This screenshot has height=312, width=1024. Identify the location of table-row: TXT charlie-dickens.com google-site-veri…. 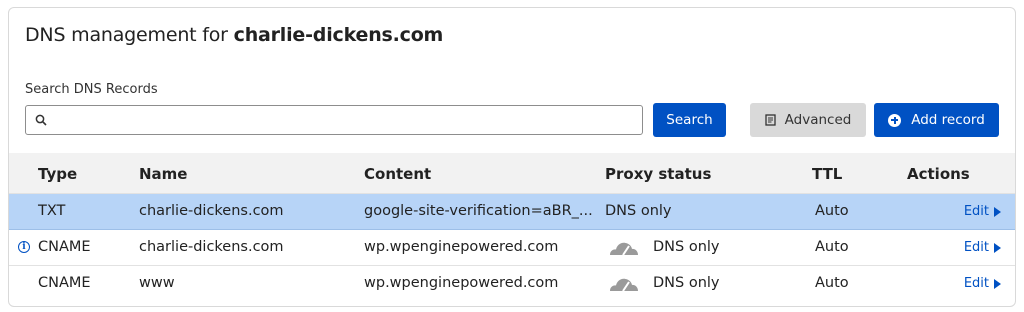
(512, 212).